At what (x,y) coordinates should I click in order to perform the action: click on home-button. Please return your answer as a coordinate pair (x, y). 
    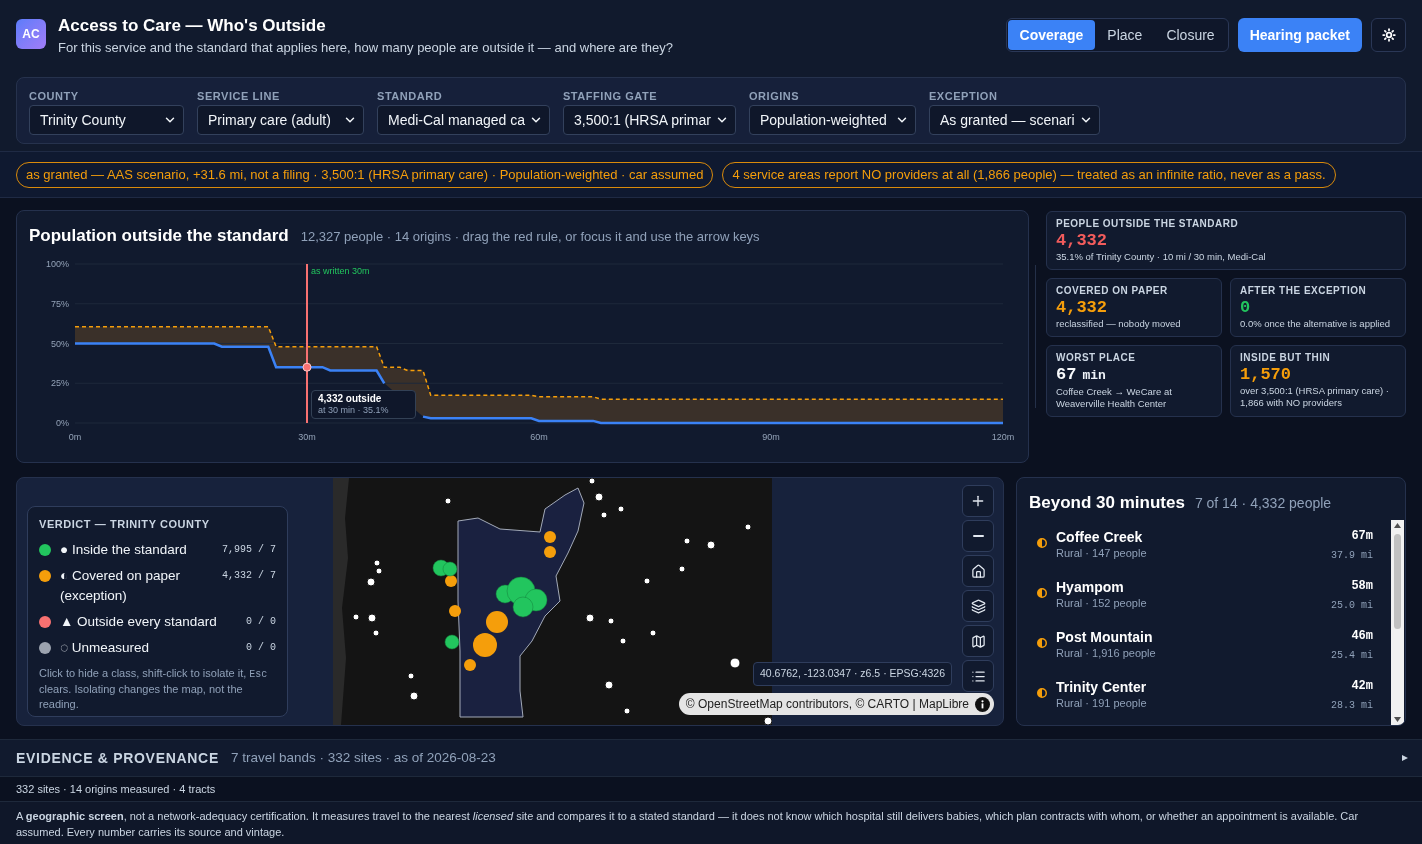
    Looking at the image, I should click on (978, 571).